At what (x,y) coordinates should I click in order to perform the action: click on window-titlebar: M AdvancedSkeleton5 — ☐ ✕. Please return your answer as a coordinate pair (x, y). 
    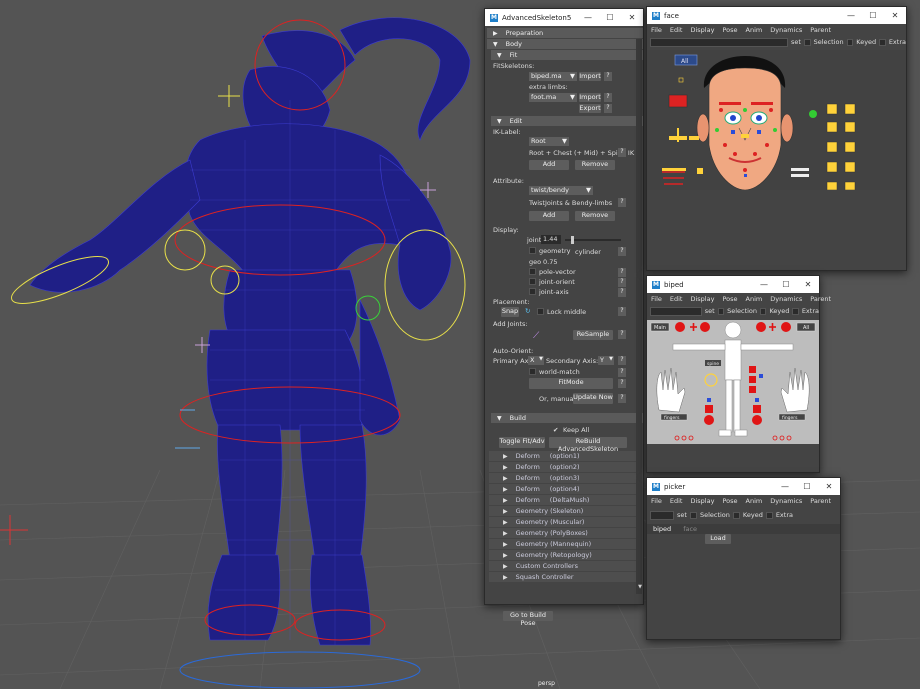
    Looking at the image, I should click on (564, 17).